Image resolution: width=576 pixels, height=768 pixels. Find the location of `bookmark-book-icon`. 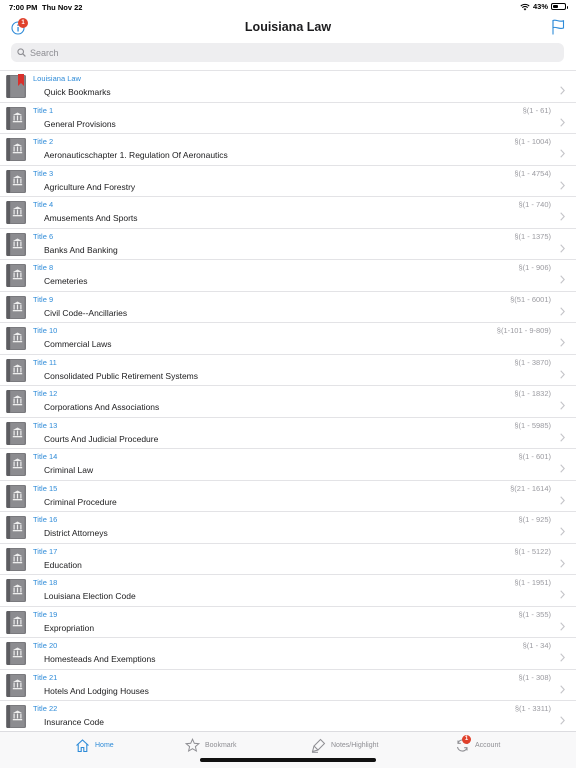

bookmark-book-icon is located at coordinates (16, 86).